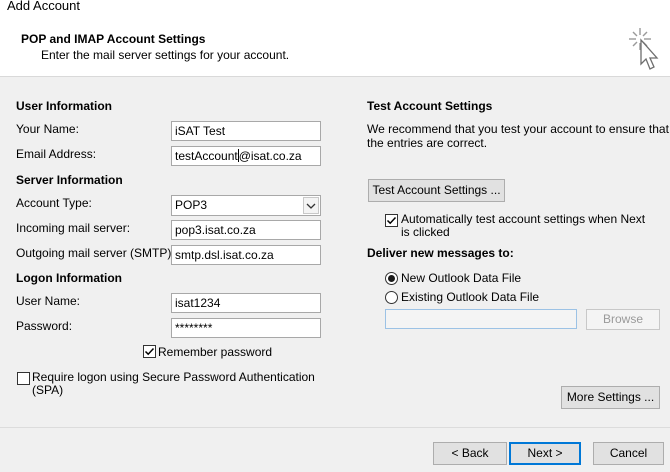 The width and height of the screenshot is (670, 472). What do you see at coordinates (44, 326) in the screenshot?
I see `password-label: Password:` at bounding box center [44, 326].